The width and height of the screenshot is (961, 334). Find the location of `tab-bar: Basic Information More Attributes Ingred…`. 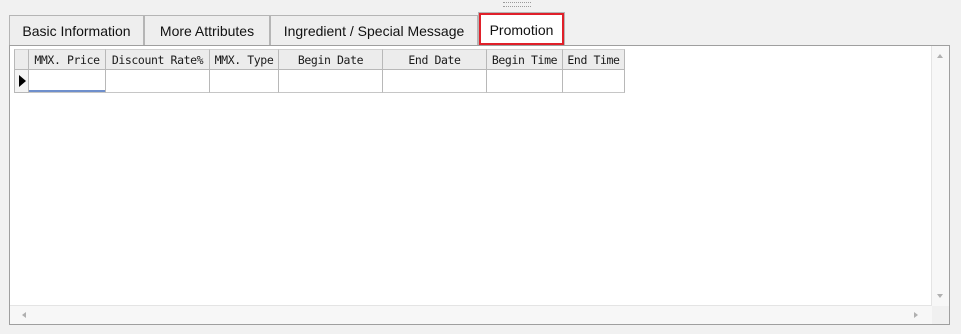

tab-bar: Basic Information More Attributes Ingred… is located at coordinates (480, 29).